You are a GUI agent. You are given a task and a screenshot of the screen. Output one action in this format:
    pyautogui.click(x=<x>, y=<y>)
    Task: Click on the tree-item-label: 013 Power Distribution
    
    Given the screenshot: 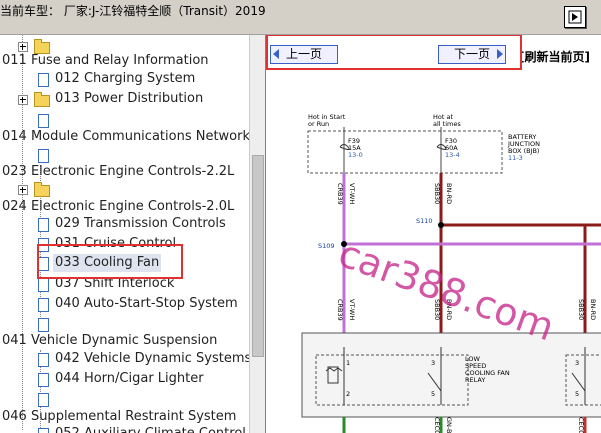 What is the action you would take?
    pyautogui.click(x=129, y=98)
    